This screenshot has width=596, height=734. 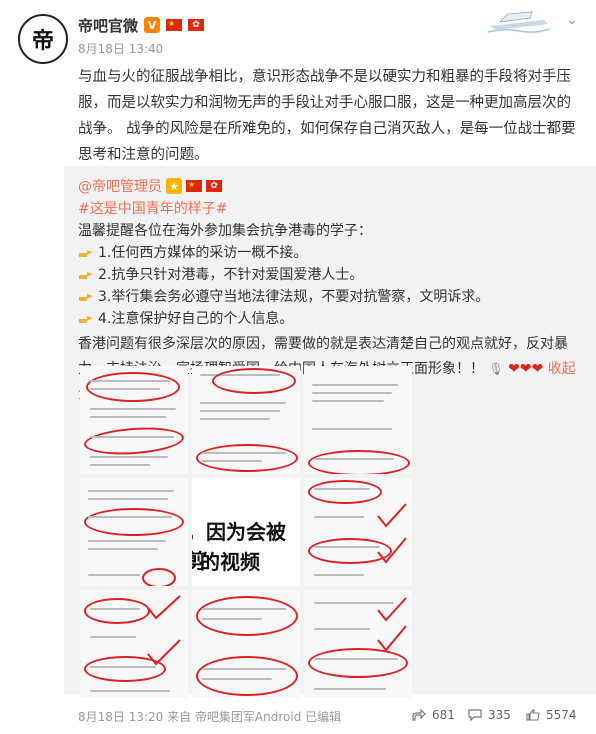 What do you see at coordinates (120, 48) in the screenshot?
I see `post-time: 8月18日 13:40` at bounding box center [120, 48].